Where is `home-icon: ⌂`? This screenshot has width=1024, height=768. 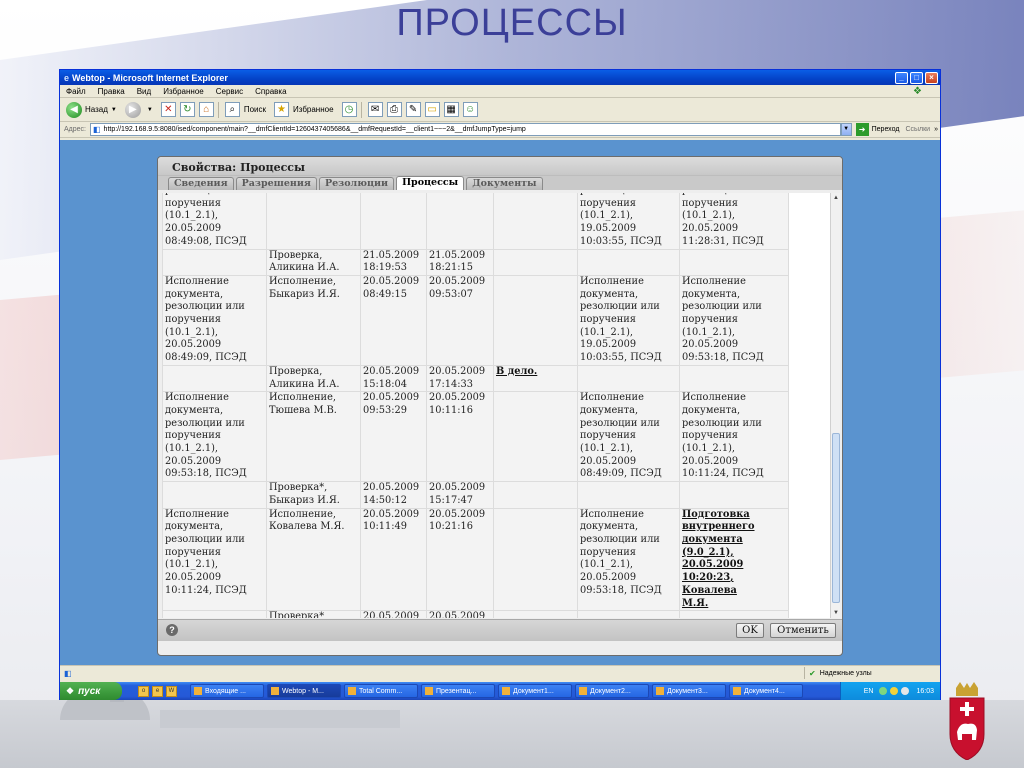
home-icon: ⌂ is located at coordinates (206, 109).